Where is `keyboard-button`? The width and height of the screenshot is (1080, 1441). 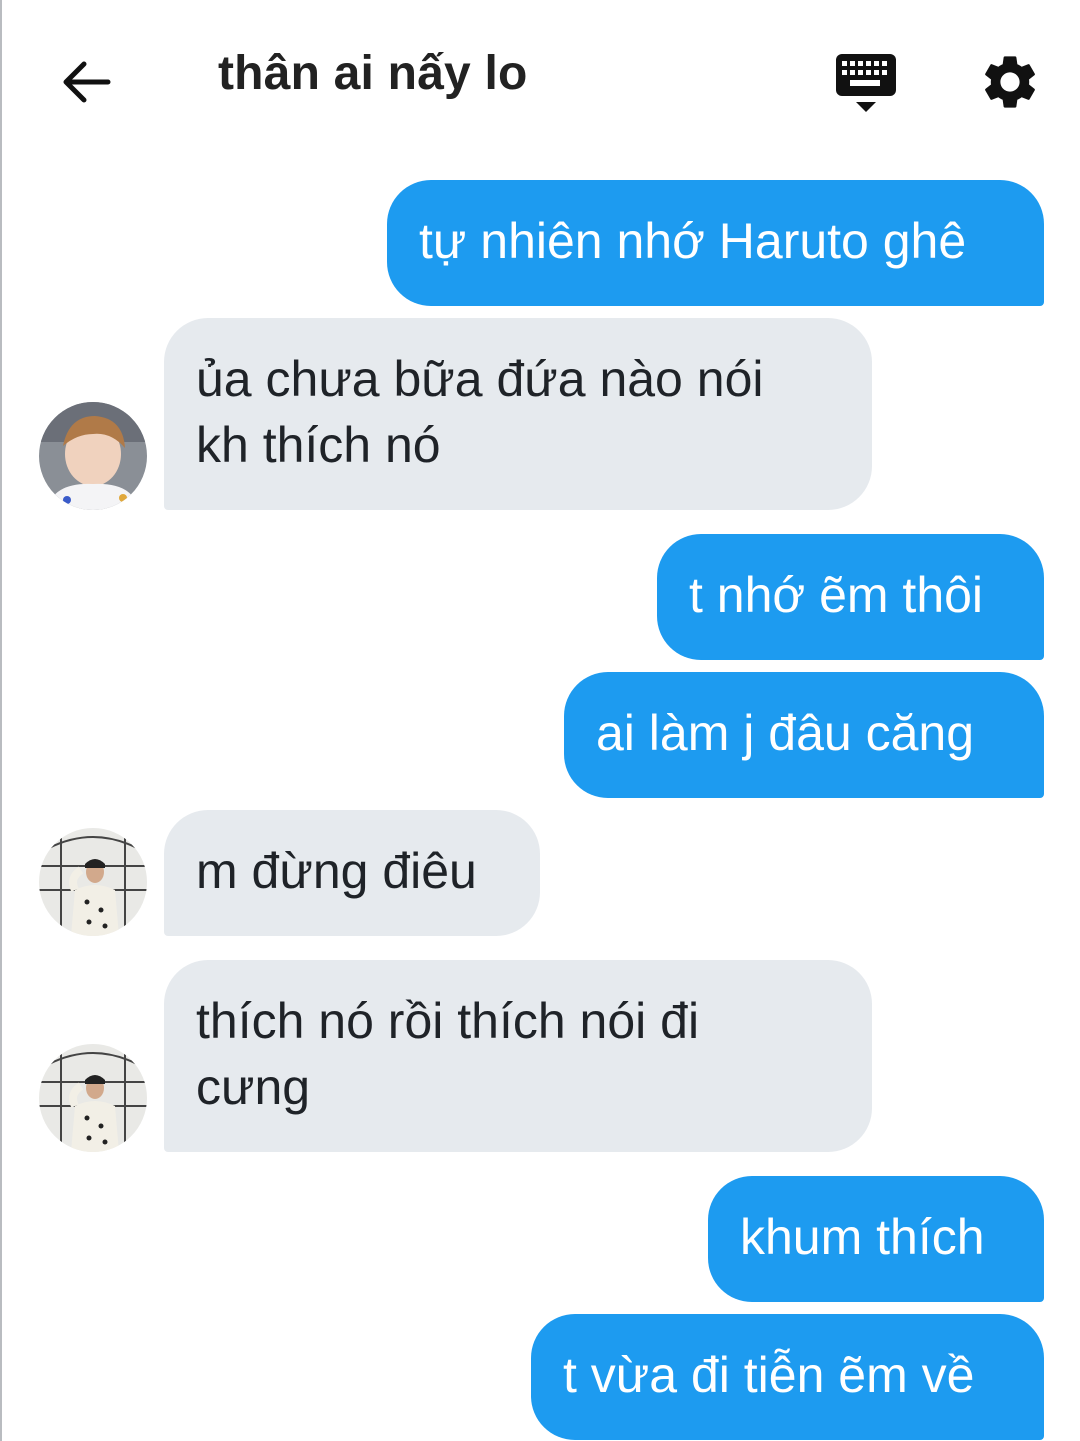
keyboard-button is located at coordinates (867, 83).